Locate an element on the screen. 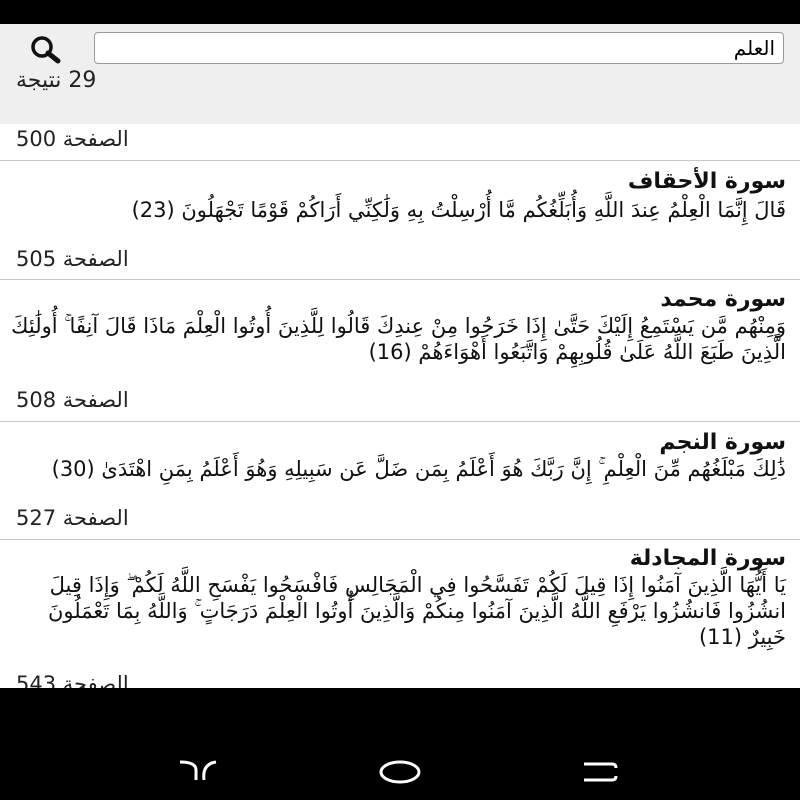 The image size is (800, 800). search-icon is located at coordinates (46, 50).